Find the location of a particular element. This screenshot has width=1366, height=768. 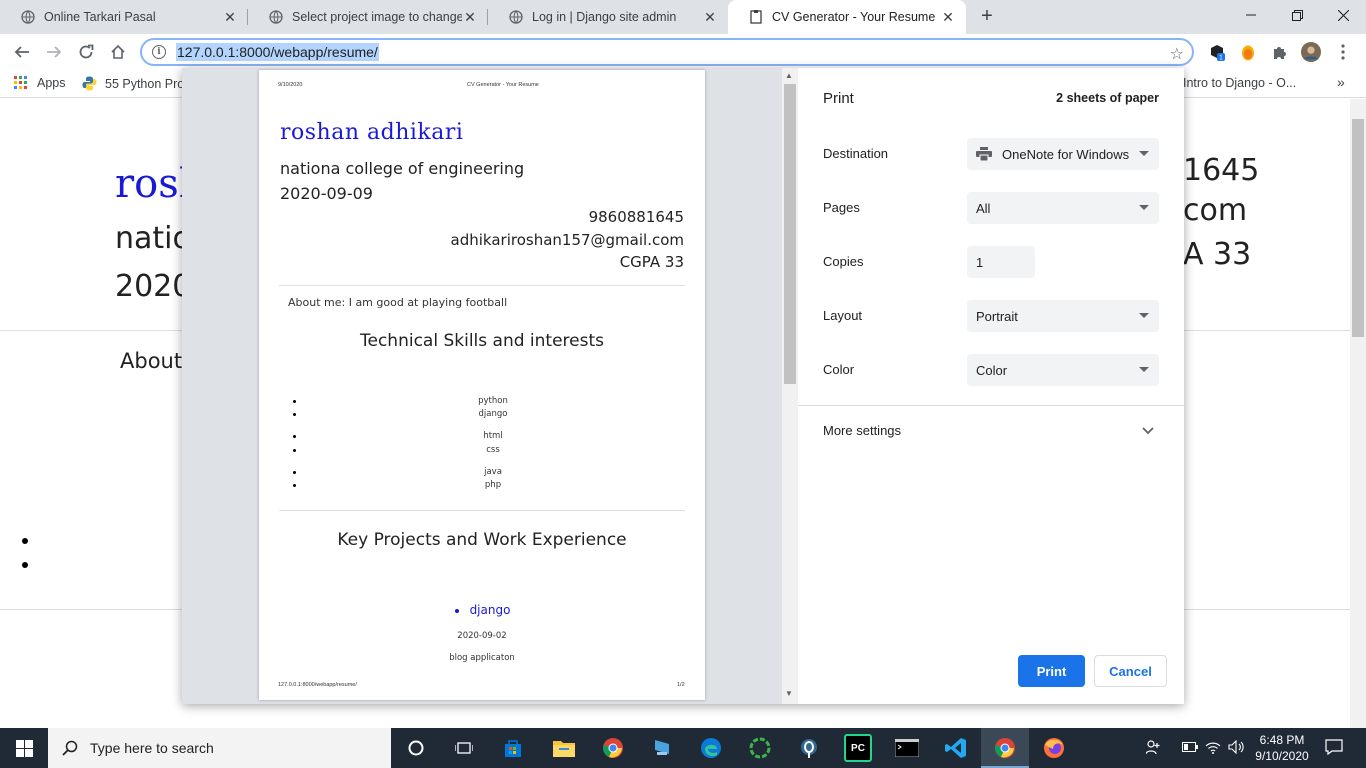

people-icon is located at coordinates (1152, 748).